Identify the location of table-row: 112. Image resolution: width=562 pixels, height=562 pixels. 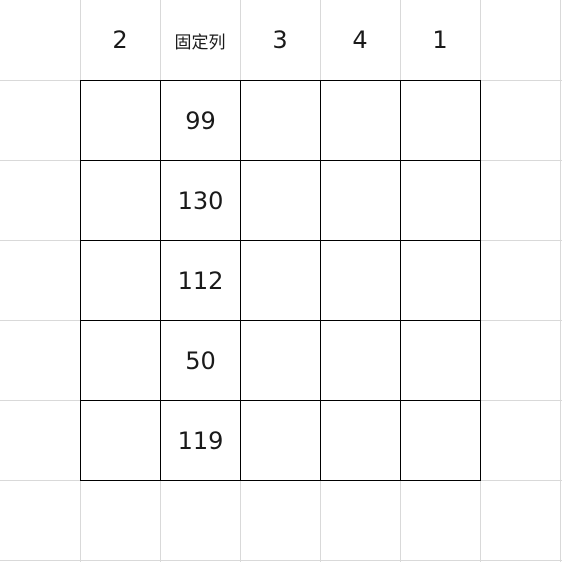
(280, 280).